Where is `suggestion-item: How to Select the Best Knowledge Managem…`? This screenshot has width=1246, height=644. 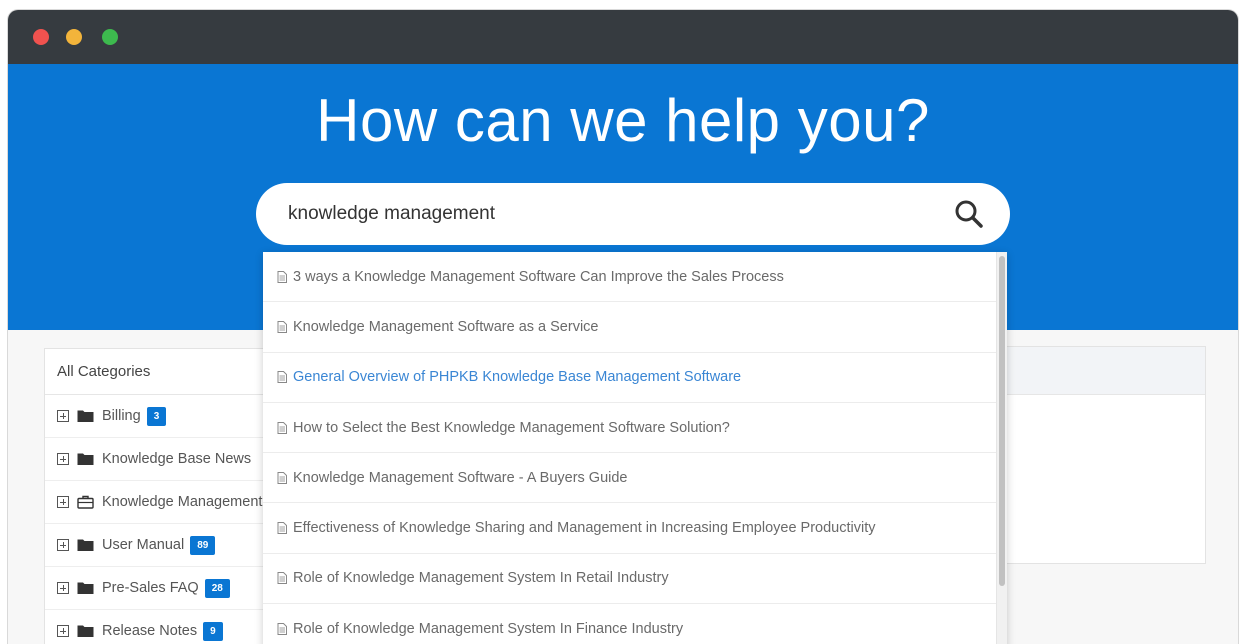
suggestion-item: How to Select the Best Knowledge Managem… is located at coordinates (635, 428).